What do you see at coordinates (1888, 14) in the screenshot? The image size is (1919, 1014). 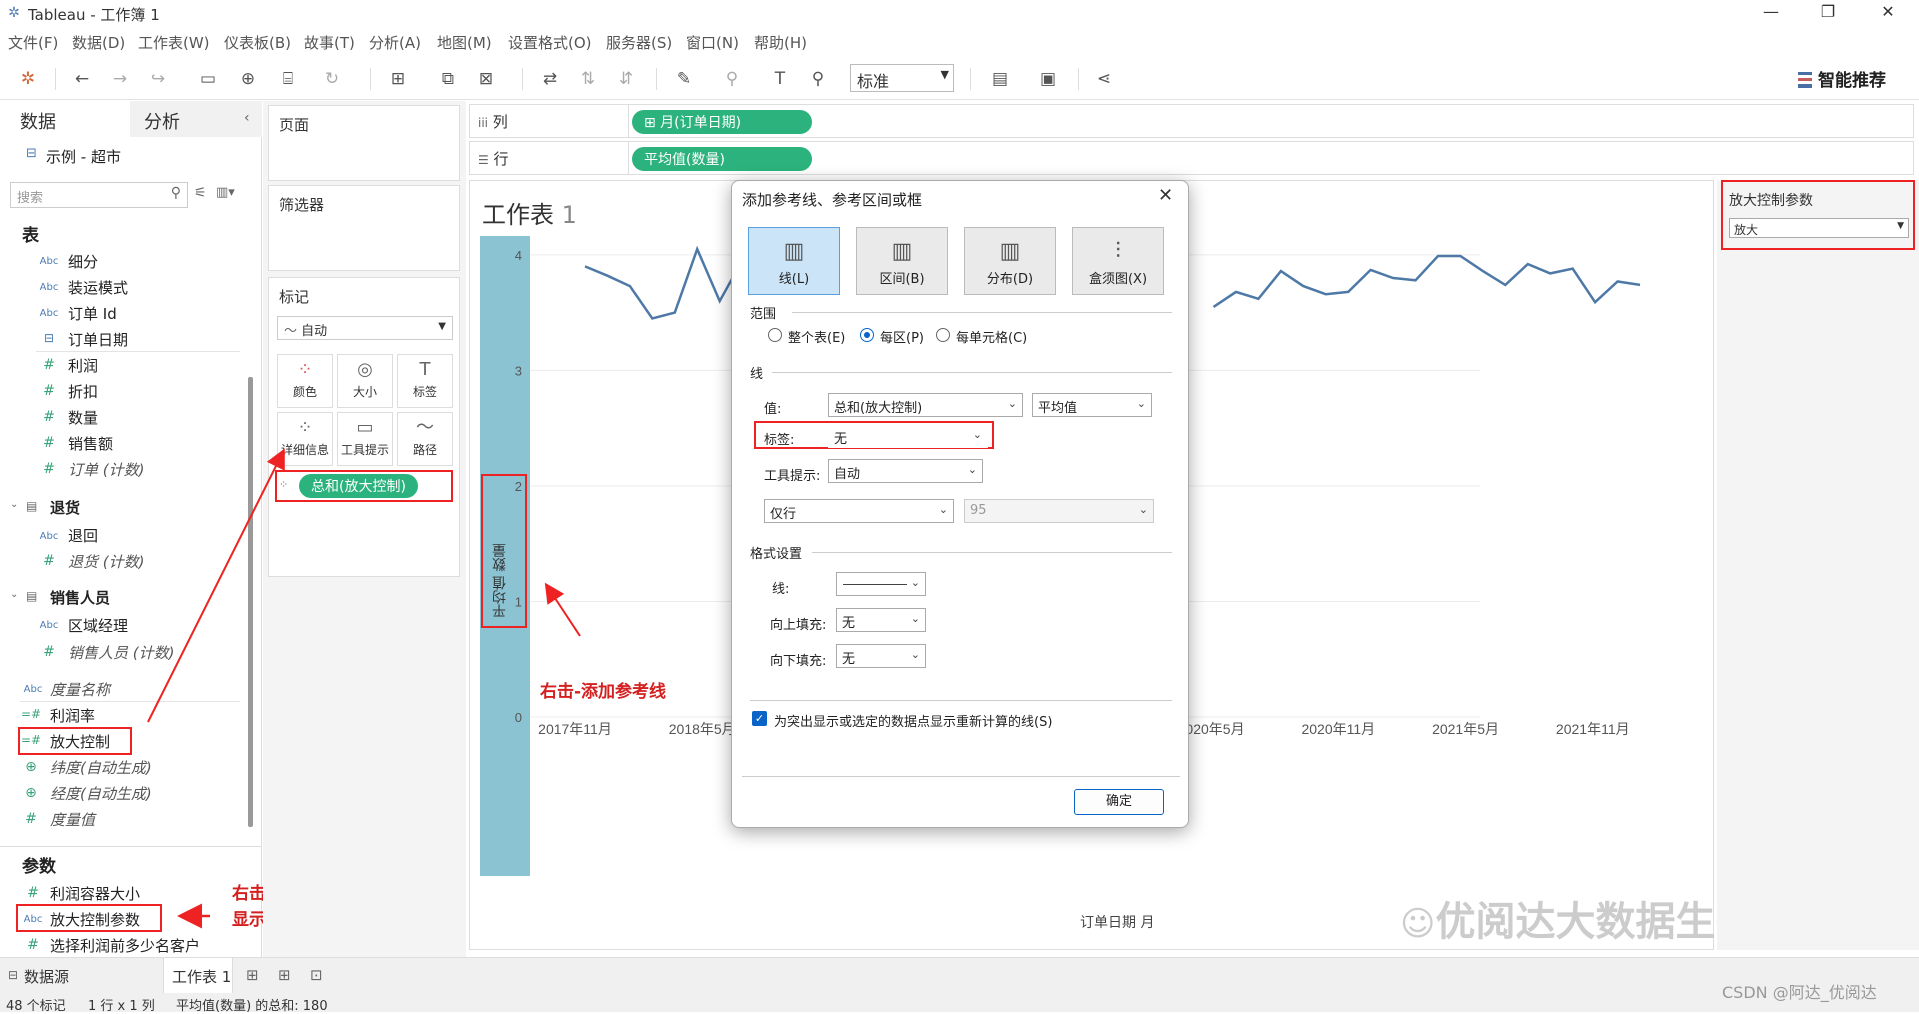 I see `close-window-icon: ✕` at bounding box center [1888, 14].